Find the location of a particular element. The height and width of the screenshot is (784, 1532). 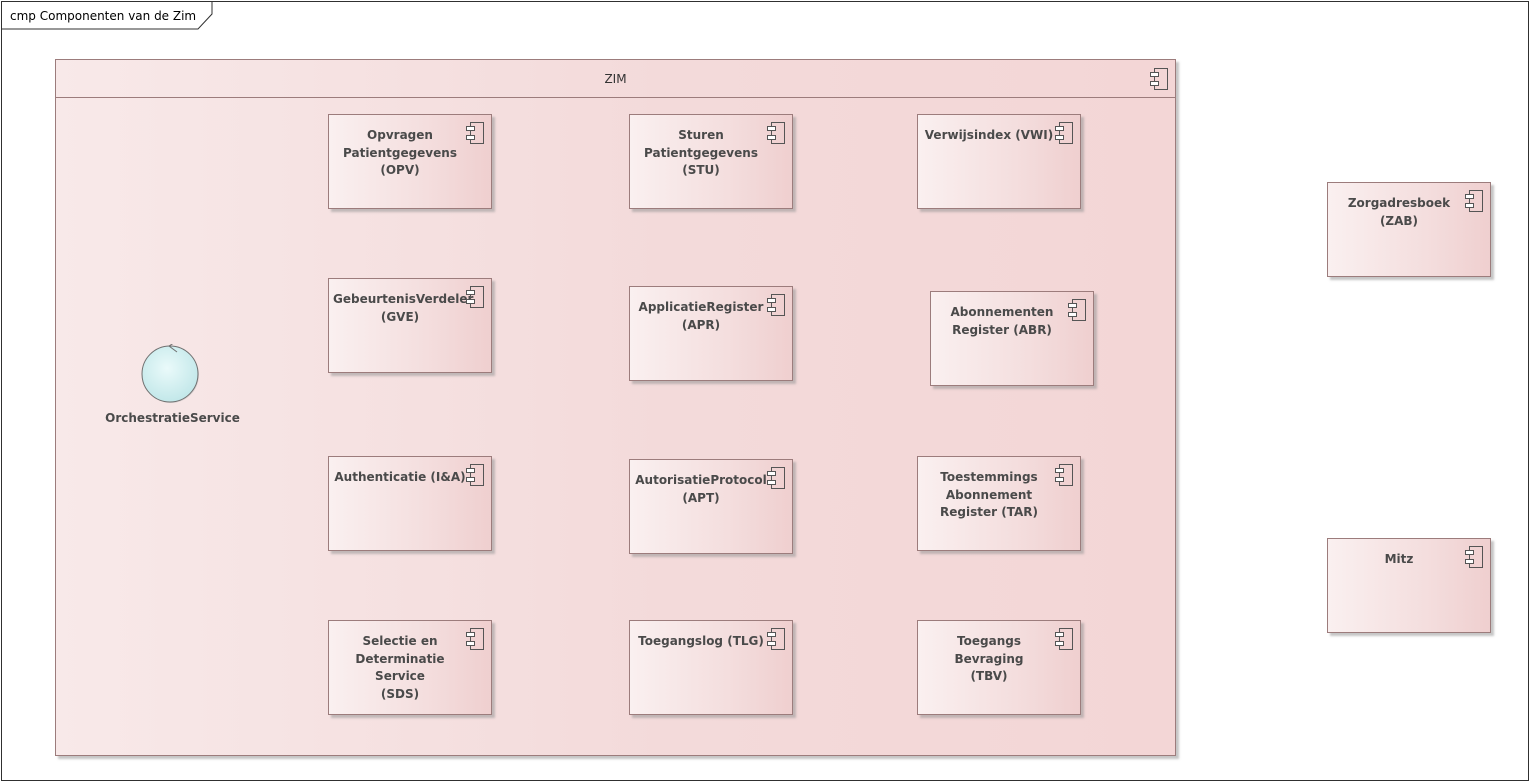

component-tlg: Toegangslog (TLG) is located at coordinates (711, 667).